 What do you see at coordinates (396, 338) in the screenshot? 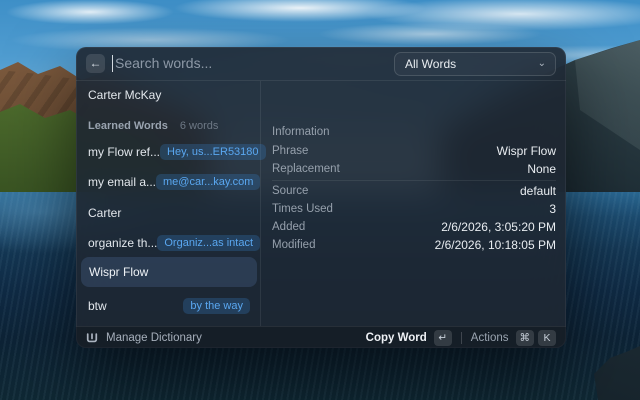
I see `copy-word-button: Copy Word` at bounding box center [396, 338].